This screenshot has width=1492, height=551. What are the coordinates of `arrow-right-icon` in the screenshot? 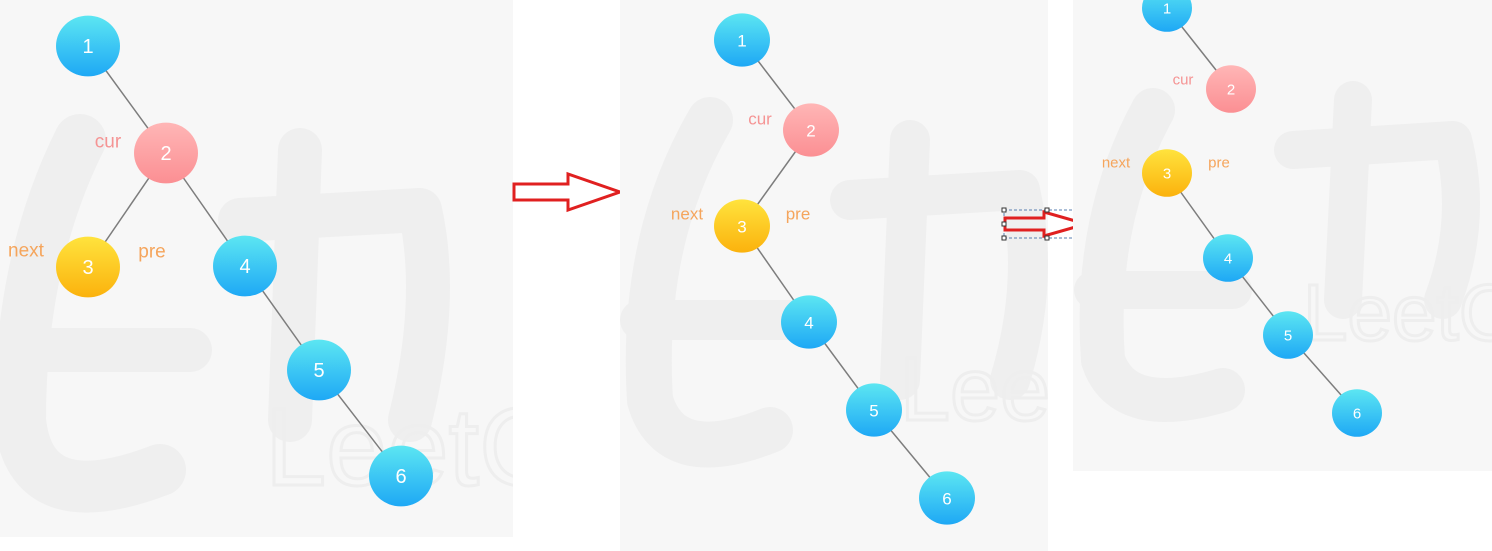 It's located at (568, 192).